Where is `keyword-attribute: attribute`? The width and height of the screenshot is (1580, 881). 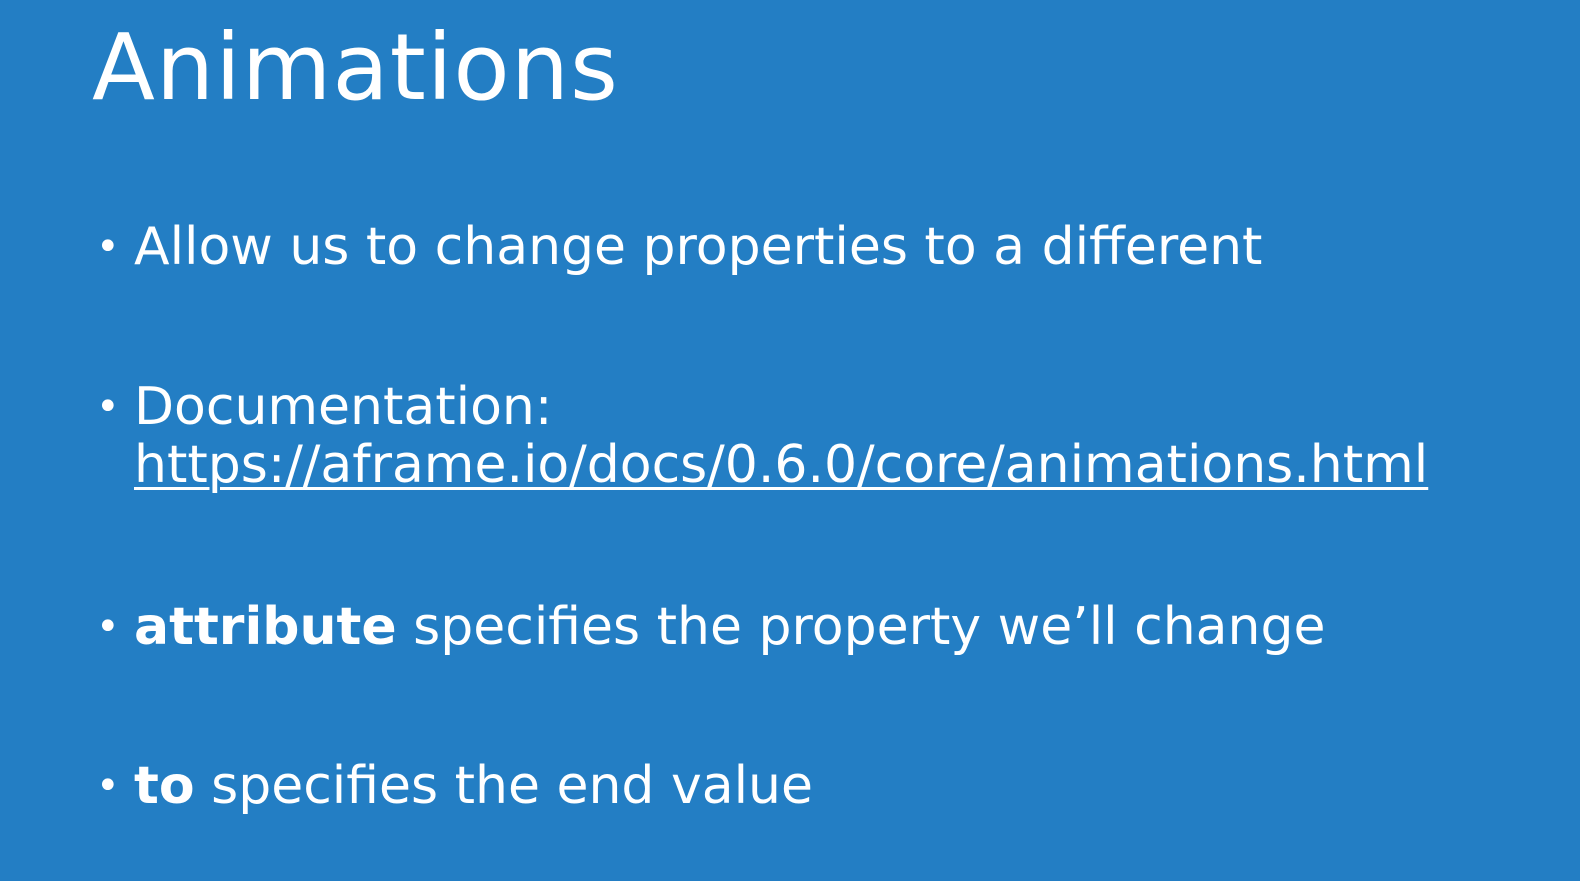 keyword-attribute: attribute is located at coordinates (265, 627).